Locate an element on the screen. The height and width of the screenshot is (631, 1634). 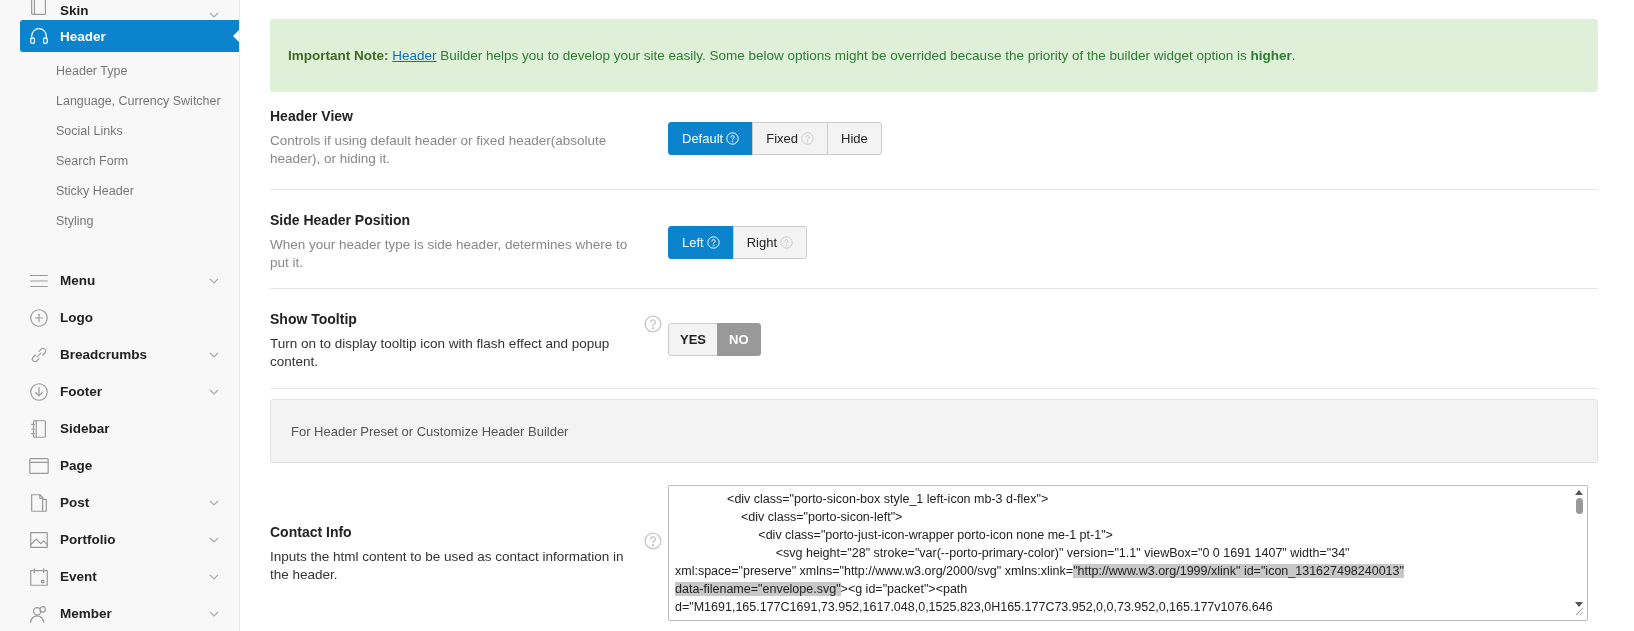
setting-description: Inputs the html content to be used as contact information in the header. is located at coordinates (447, 566).